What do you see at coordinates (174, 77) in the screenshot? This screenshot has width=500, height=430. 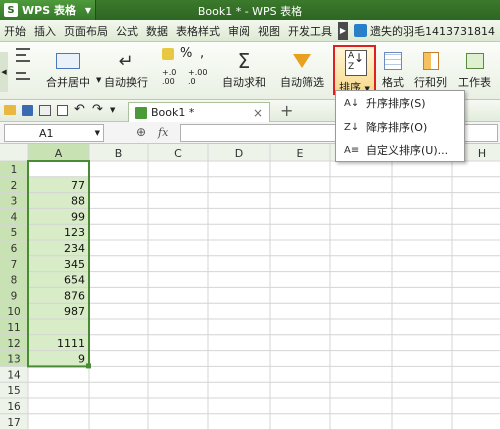 I see `increase-decimal-button: +.0 .00` at bounding box center [174, 77].